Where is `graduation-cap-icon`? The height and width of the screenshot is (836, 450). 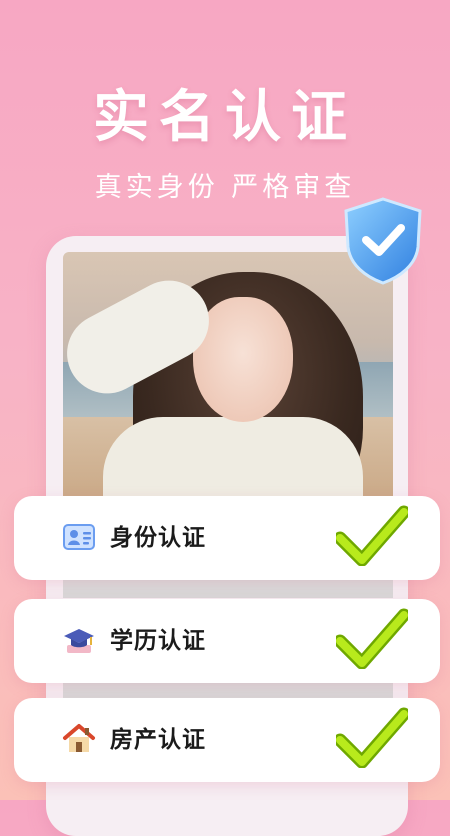
graduation-cap-icon is located at coordinates (79, 641).